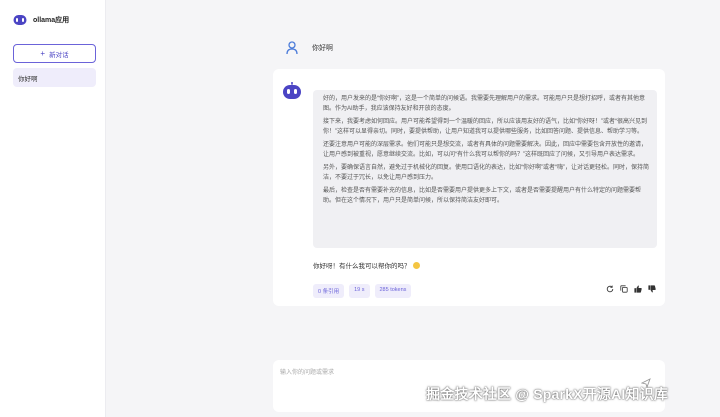 Image resolution: width=720 pixels, height=417 pixels. Describe the element at coordinates (54, 77) in the screenshot. I see `conversation-item: 你好啊` at that location.